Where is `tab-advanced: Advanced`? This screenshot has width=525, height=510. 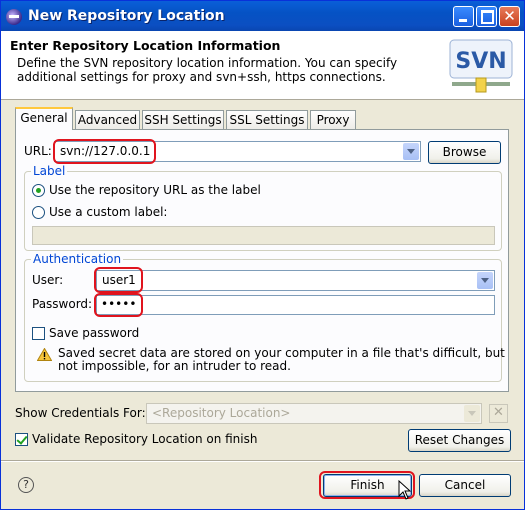
tab-advanced: Advanced is located at coordinates (107, 120).